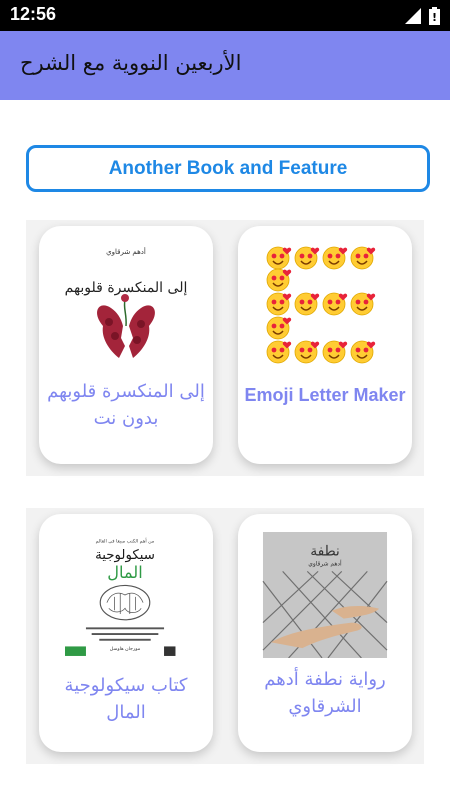 This screenshot has height=800, width=450. Describe the element at coordinates (321, 305) in the screenshot. I see `emoji-letter-e-image` at that location.